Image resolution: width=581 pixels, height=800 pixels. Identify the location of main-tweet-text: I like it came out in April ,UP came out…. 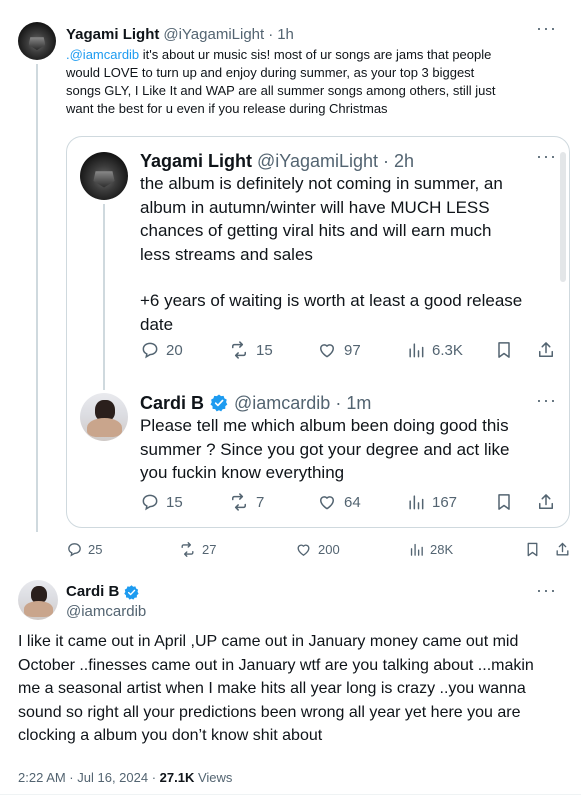
(276, 688).